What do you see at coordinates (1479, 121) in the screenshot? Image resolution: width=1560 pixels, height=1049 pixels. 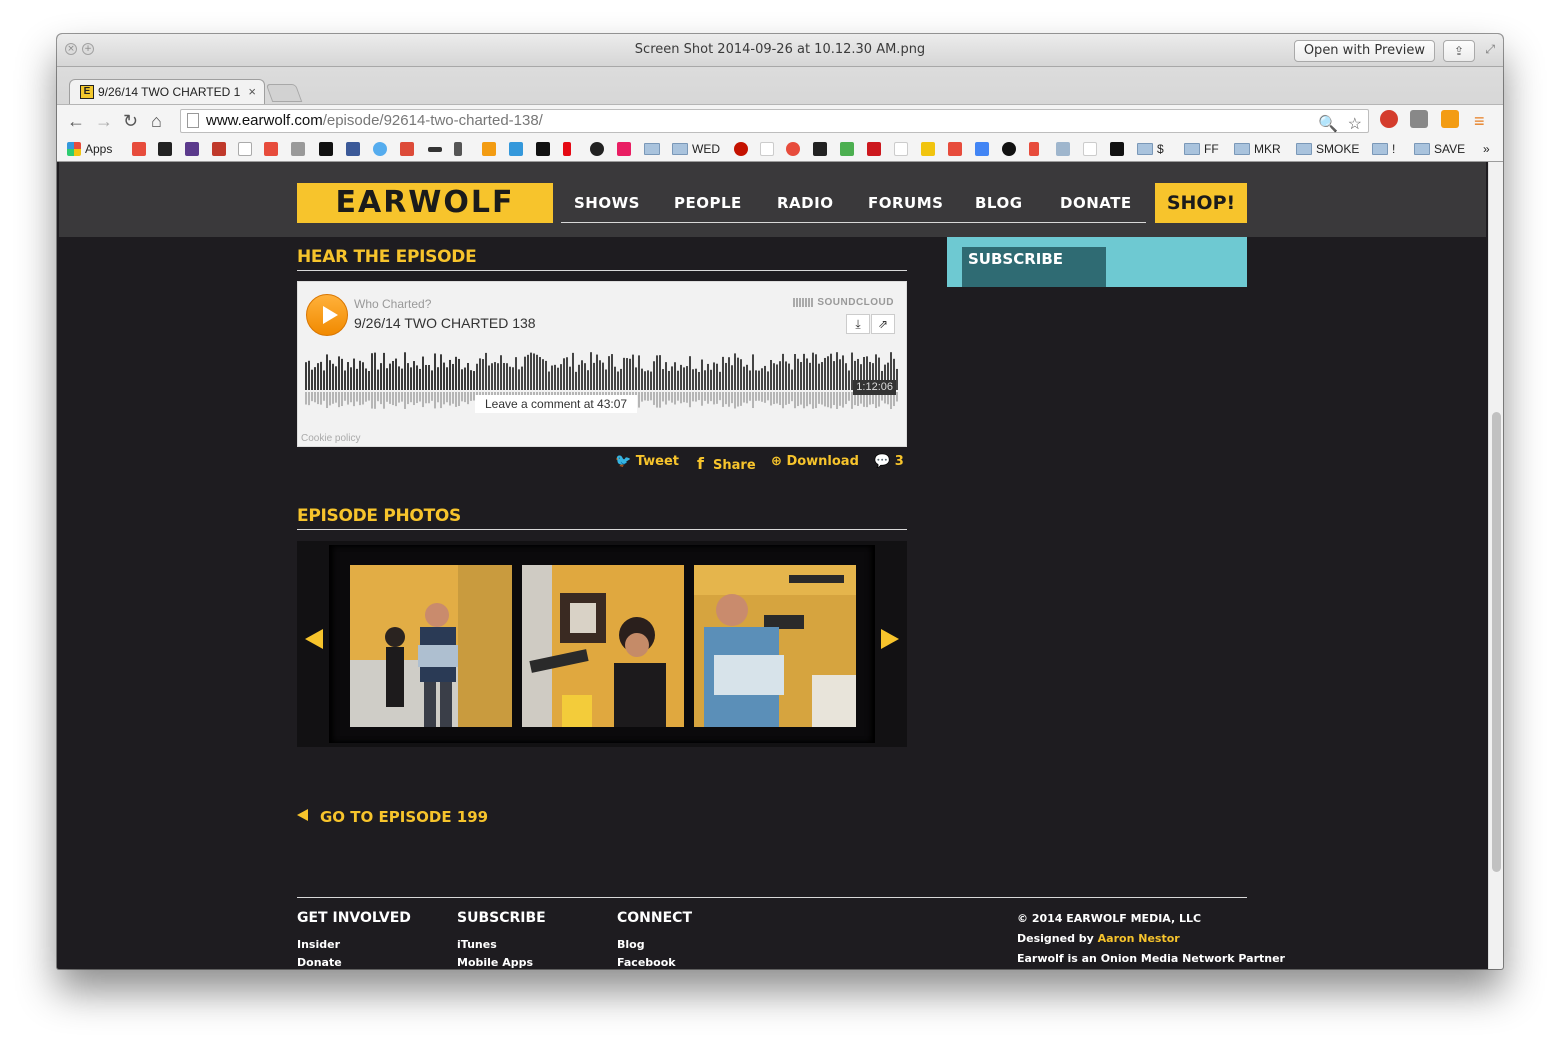 I see `menu-icon: ≡` at bounding box center [1479, 121].